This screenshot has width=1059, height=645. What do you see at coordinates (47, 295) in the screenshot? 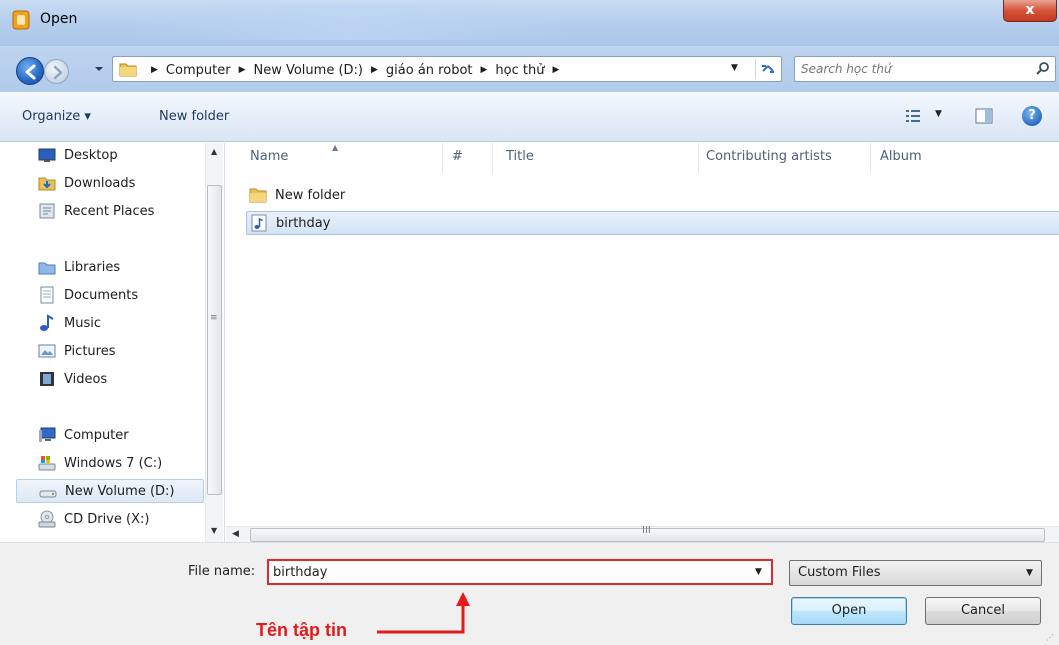
I see `documents-icon` at bounding box center [47, 295].